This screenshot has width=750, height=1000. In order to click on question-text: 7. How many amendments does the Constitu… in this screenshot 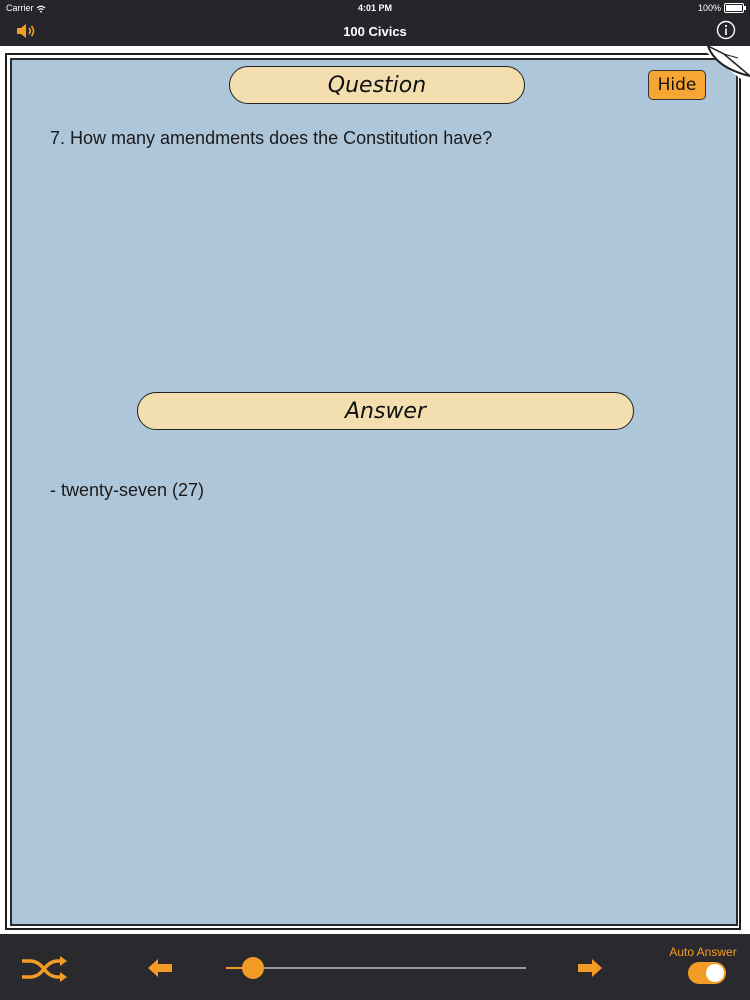, I will do `click(271, 138)`.